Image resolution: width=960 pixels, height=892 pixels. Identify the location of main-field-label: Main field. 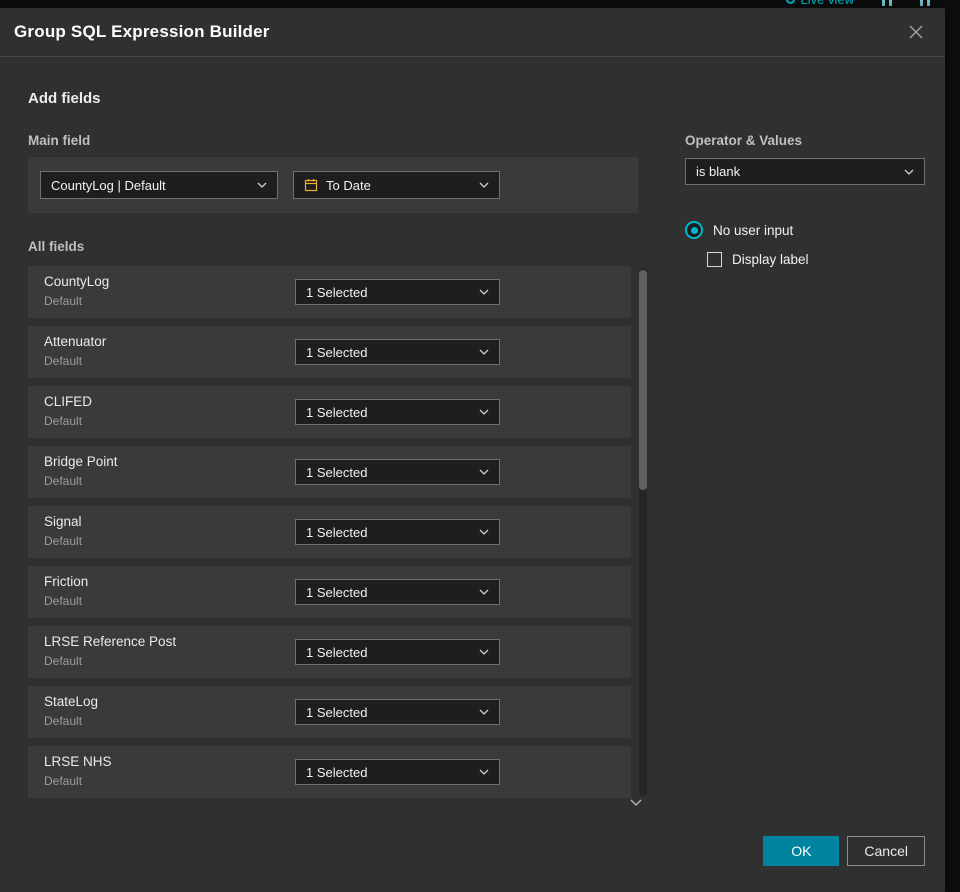
(59, 140).